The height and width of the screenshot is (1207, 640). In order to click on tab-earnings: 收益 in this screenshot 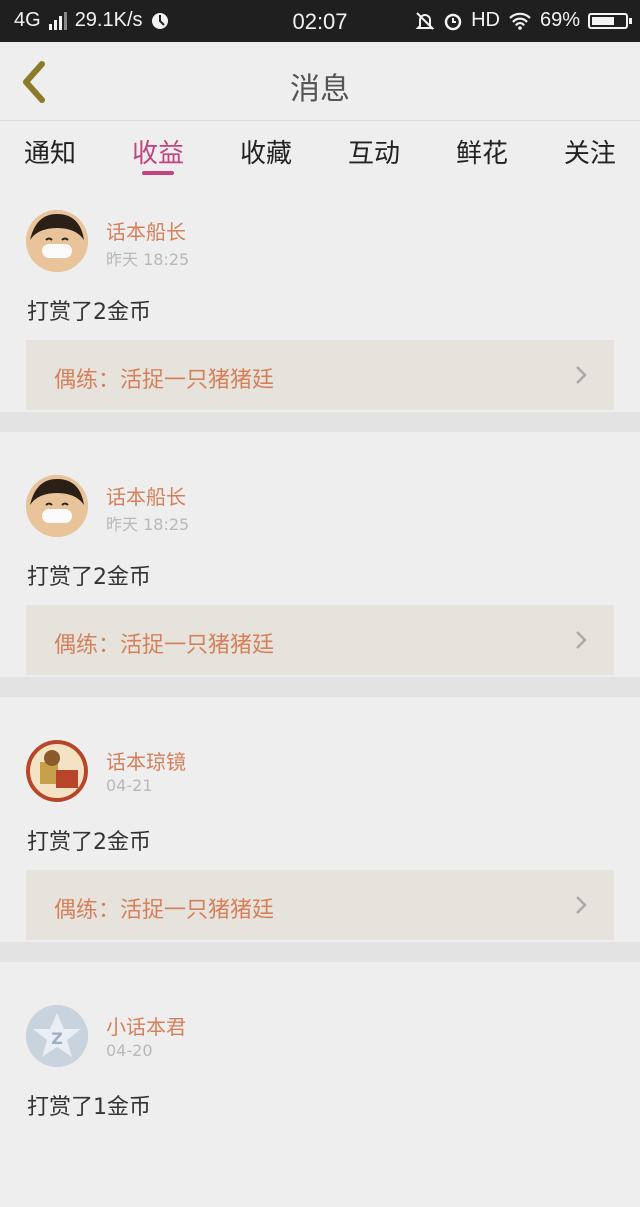, I will do `click(158, 151)`.